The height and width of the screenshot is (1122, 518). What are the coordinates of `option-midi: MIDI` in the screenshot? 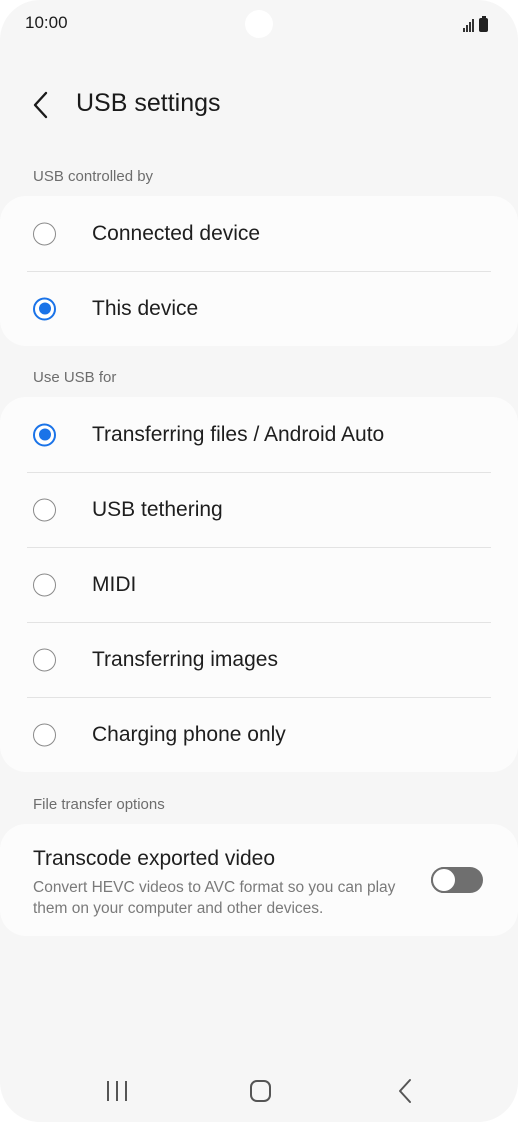 It's located at (259, 584).